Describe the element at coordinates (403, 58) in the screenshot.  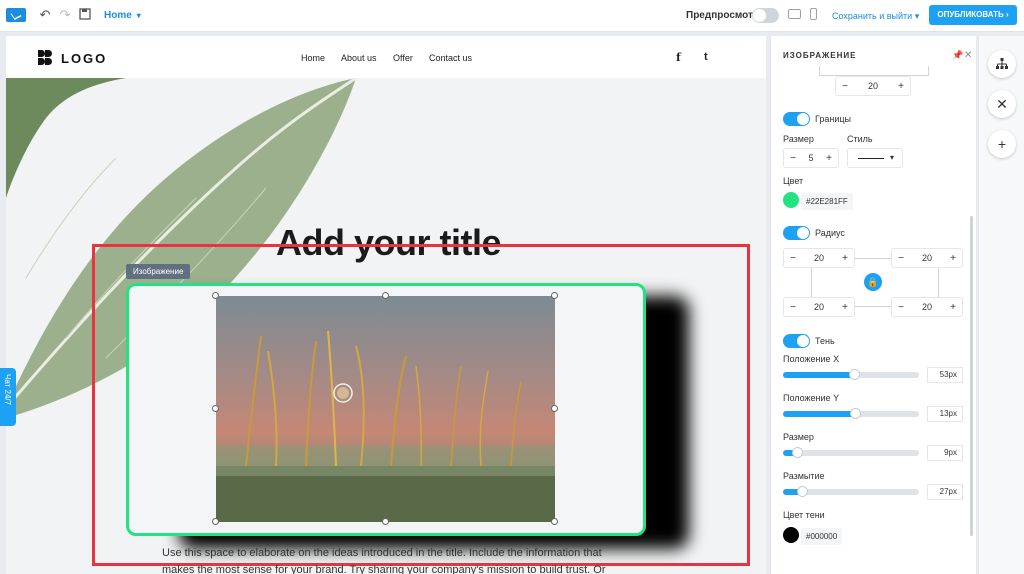
I see `nav-link-offer: Offer` at that location.